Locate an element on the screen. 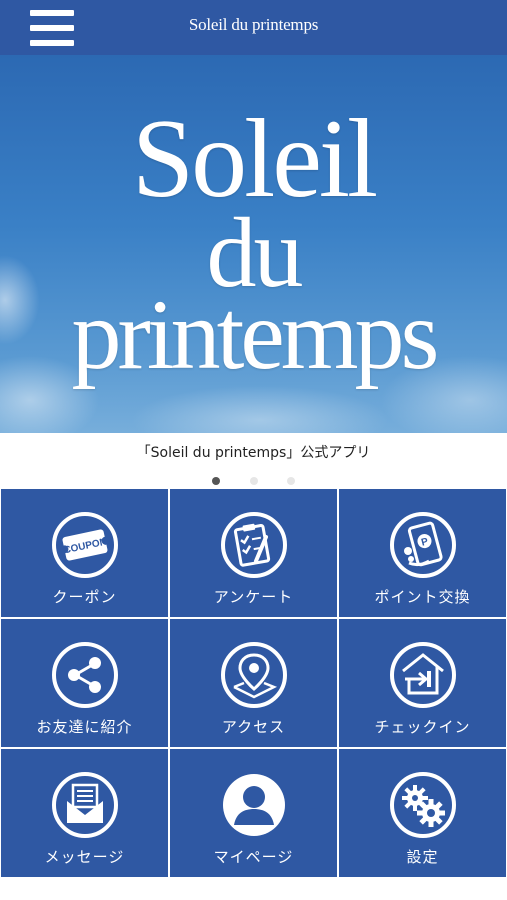 This screenshot has width=507, height=900. coupon-icon: COUPON is located at coordinates (84, 545).